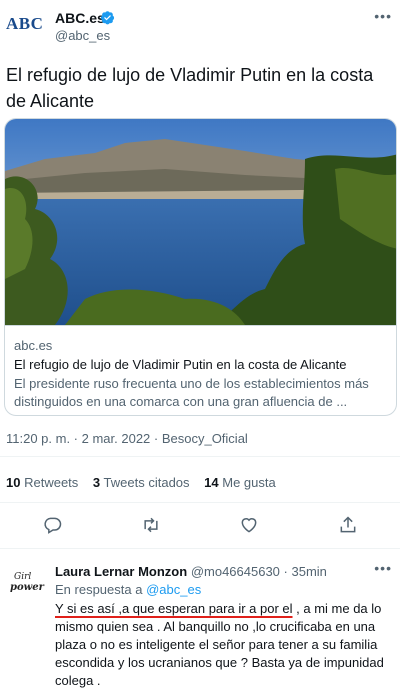  Describe the element at coordinates (51, 482) in the screenshot. I see `retweets-label: Retweets` at that location.